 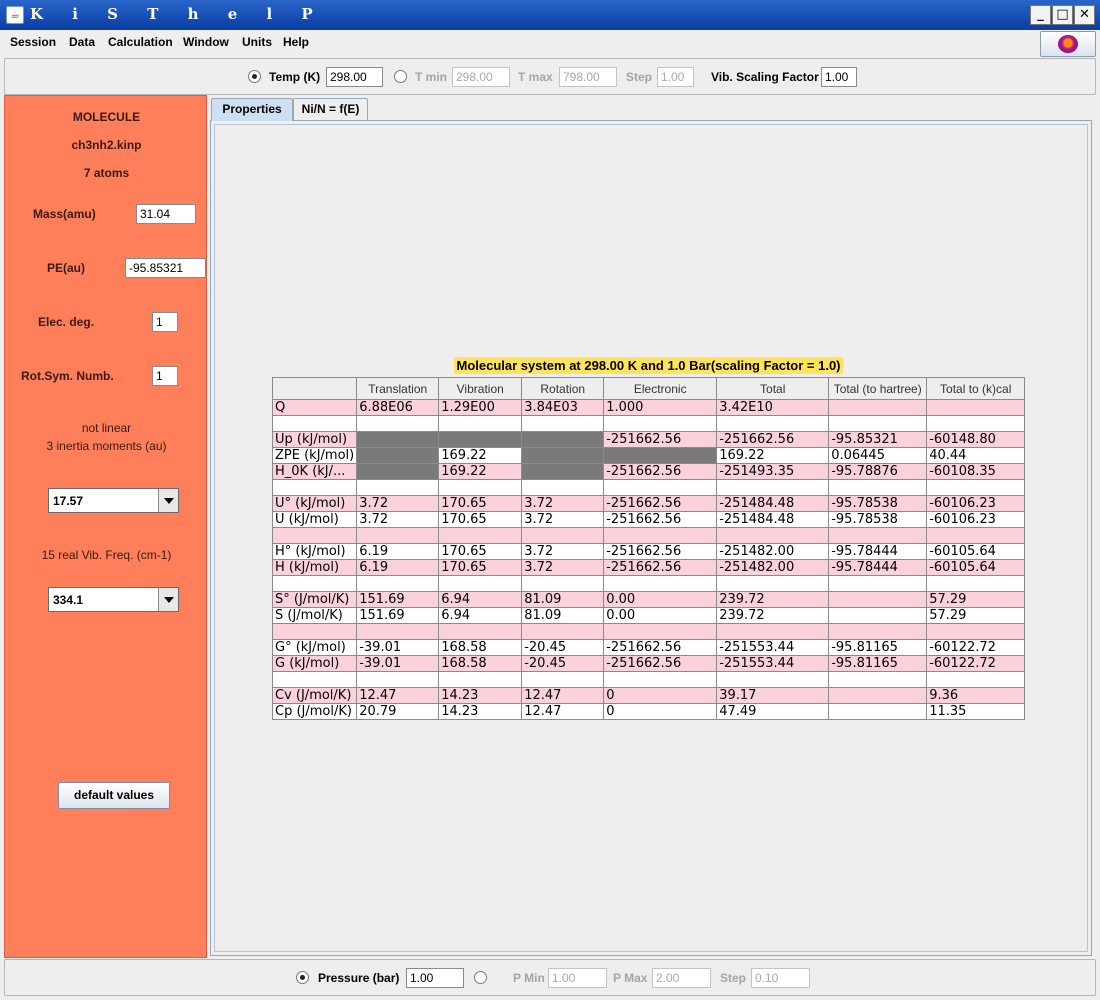 What do you see at coordinates (648, 423) in the screenshot?
I see `table-row` at bounding box center [648, 423].